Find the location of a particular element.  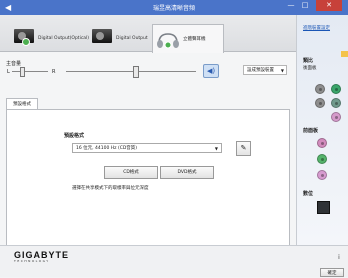

tab-label: Digital Output(Optical) is located at coordinates (64, 38).